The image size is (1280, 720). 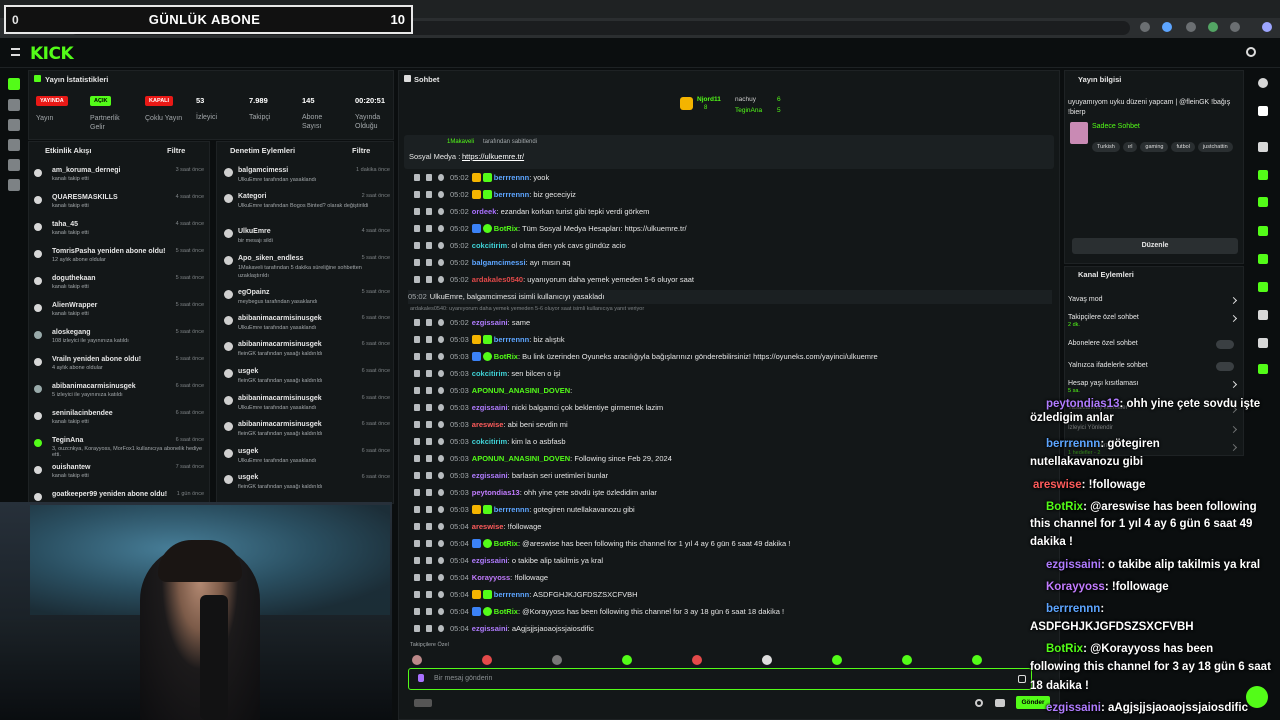 What do you see at coordinates (122, 282) in the screenshot?
I see `activity-item: doguthekaan kanalı takip etti 5 saat önce` at bounding box center [122, 282].